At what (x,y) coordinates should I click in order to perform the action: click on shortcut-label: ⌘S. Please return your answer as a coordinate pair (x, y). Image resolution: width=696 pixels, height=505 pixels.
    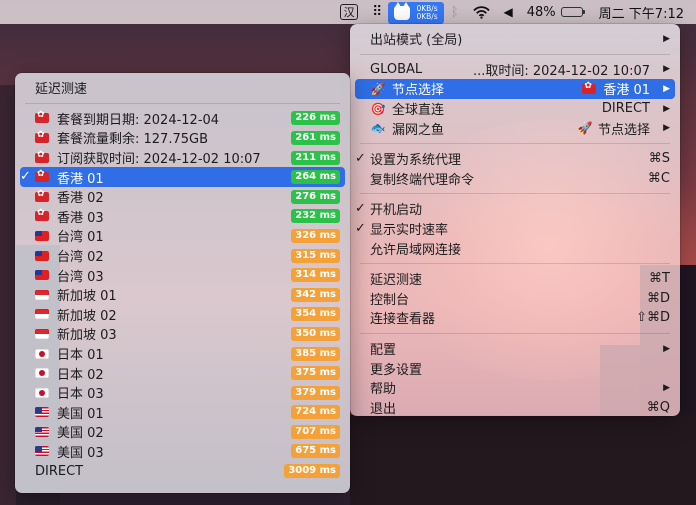
    Looking at the image, I should click on (659, 159).